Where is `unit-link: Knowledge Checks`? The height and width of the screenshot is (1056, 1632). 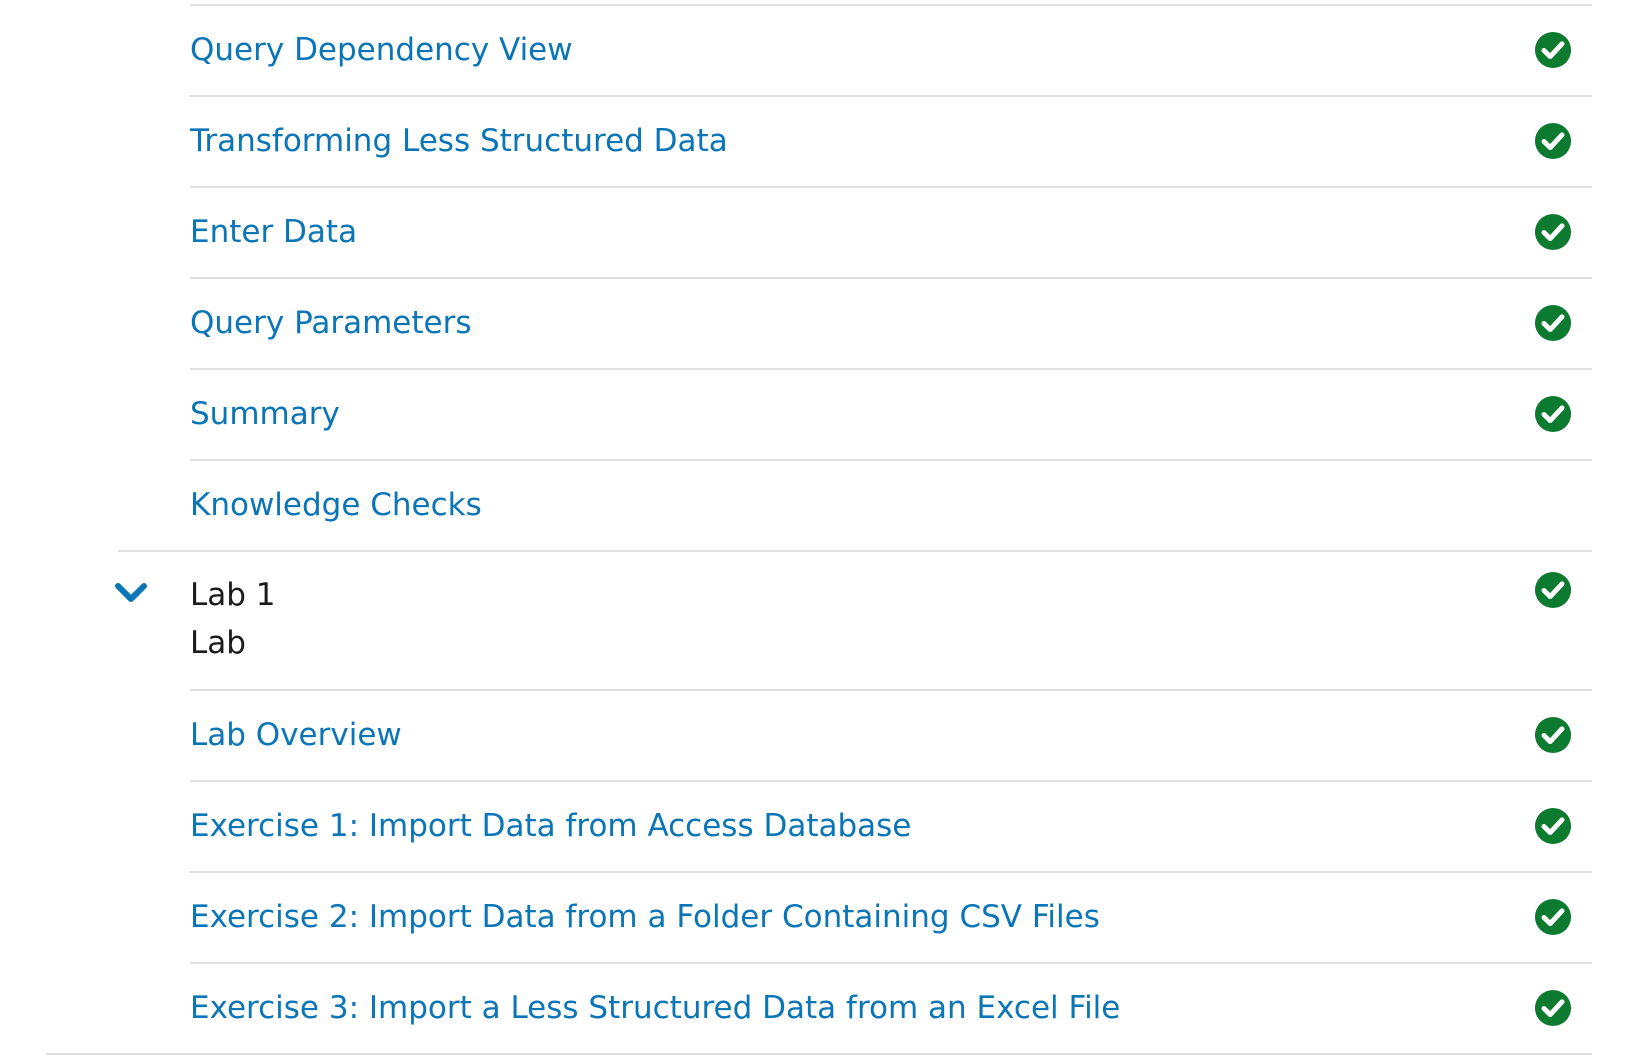
unit-link: Knowledge Checks is located at coordinates (336, 505).